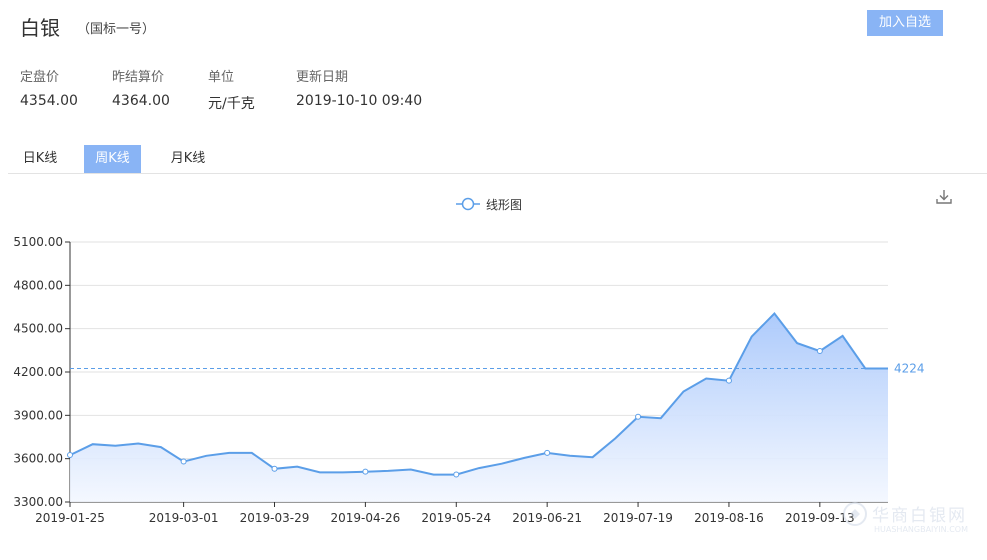  Describe the element at coordinates (359, 101) in the screenshot. I see `info-value: 2019-10-10 09:40` at that location.